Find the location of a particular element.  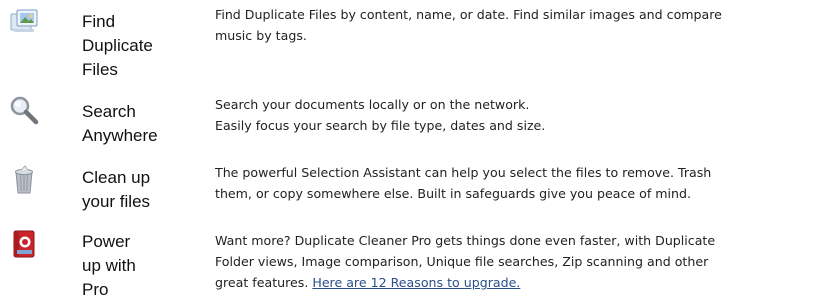

feature-title: Clean up your files is located at coordinates (116, 189).